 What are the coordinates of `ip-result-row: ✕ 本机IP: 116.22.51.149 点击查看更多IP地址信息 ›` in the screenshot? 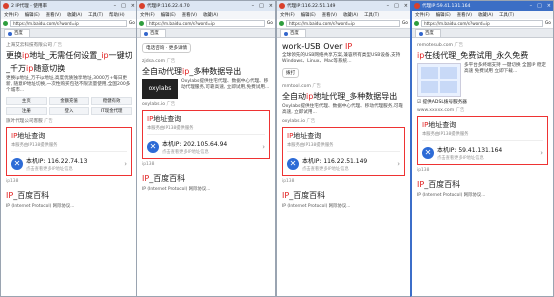 It's located at (343, 161).